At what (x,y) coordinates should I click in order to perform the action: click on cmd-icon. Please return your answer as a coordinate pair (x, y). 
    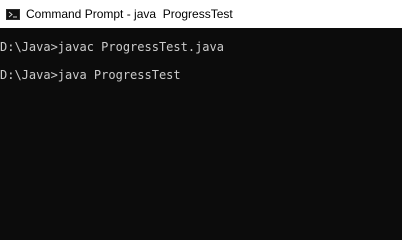
    Looking at the image, I should click on (13, 14).